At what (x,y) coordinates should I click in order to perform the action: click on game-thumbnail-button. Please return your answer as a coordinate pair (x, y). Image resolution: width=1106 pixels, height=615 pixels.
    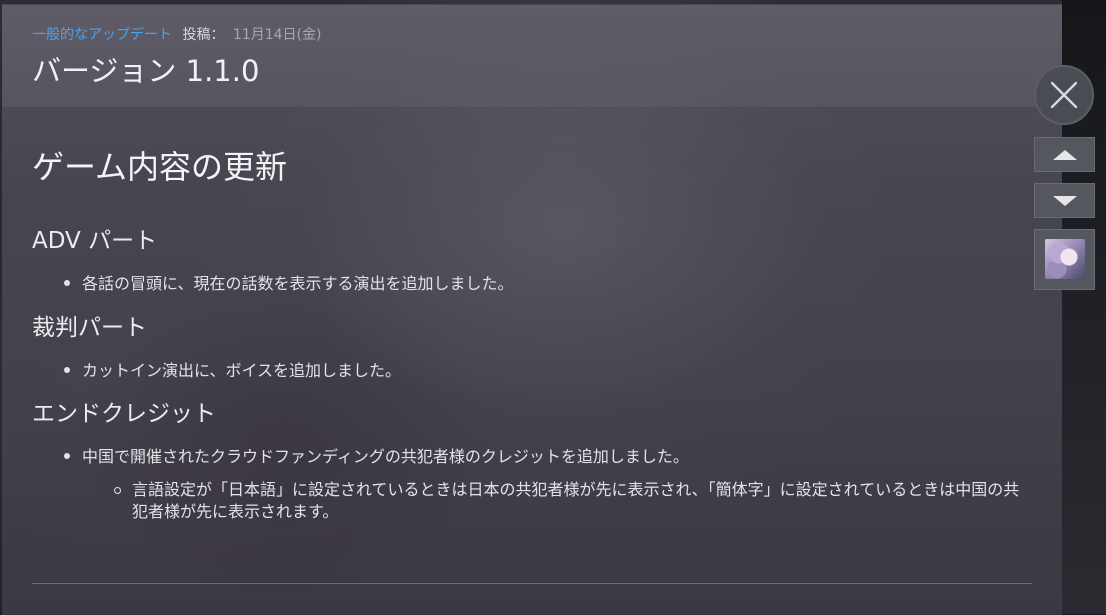
    Looking at the image, I should click on (1064, 259).